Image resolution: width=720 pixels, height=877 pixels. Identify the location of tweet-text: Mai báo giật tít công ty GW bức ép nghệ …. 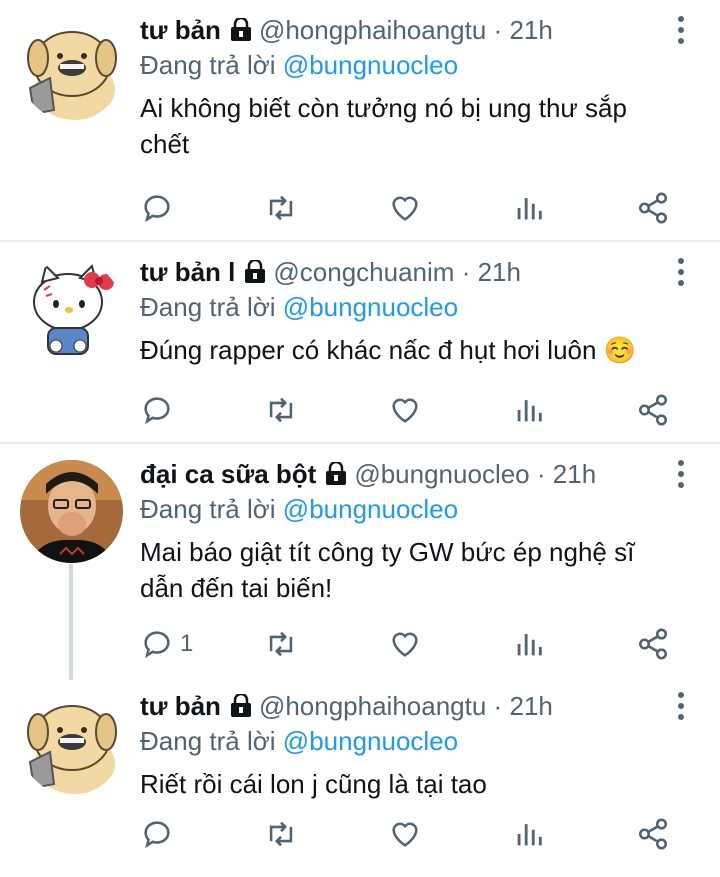
(387, 570).